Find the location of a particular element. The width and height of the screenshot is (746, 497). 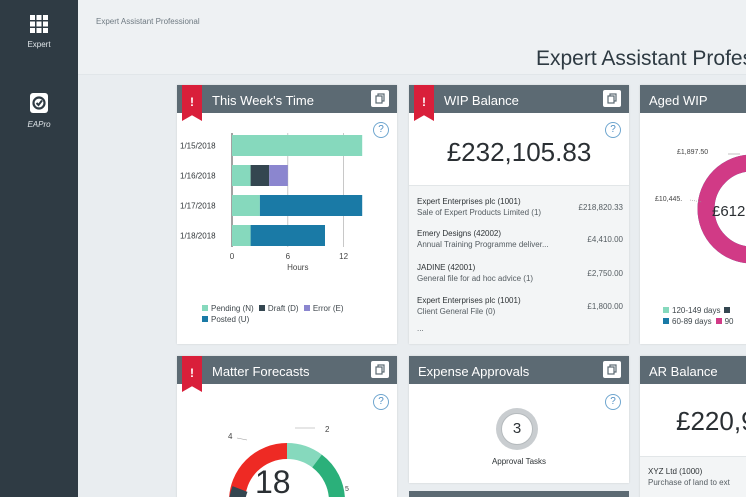

x-tick-label: 0 is located at coordinates (232, 256).